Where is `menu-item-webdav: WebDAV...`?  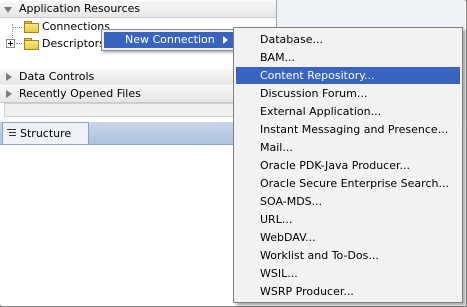 menu-item-webdav: WebDAV... is located at coordinates (348, 237).